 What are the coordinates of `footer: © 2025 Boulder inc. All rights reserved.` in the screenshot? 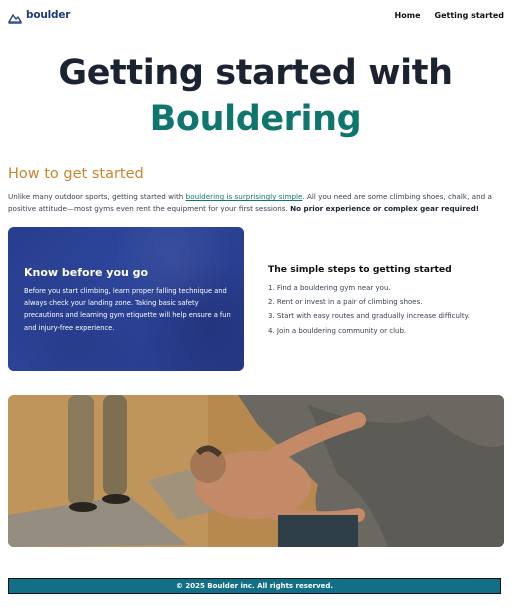 It's located at (254, 586).